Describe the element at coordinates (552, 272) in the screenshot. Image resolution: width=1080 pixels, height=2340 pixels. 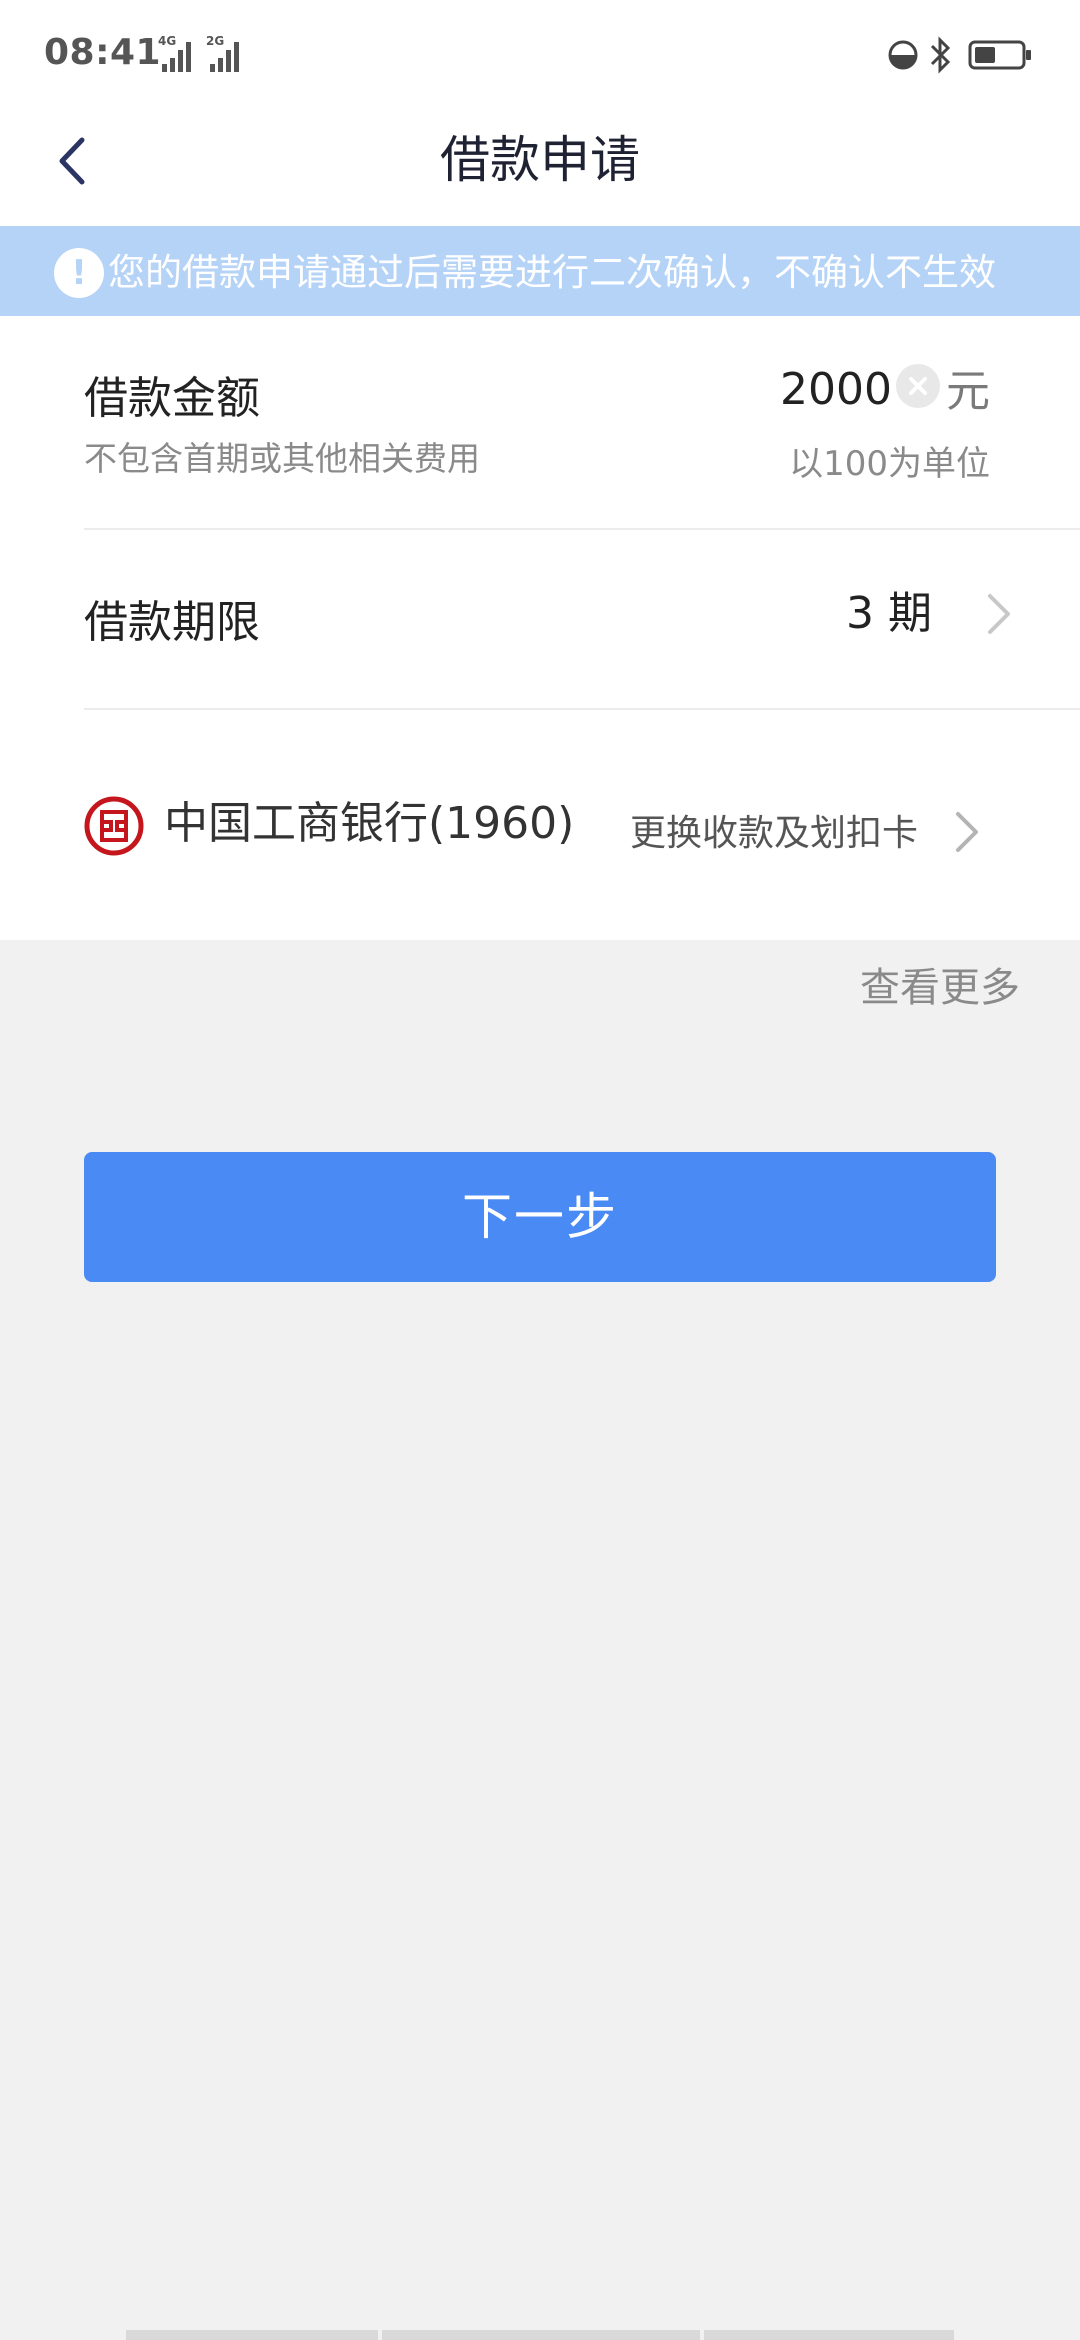
I see `notice-text: 您的借款申请通过后需要进行二次确认，不确认不生效` at that location.